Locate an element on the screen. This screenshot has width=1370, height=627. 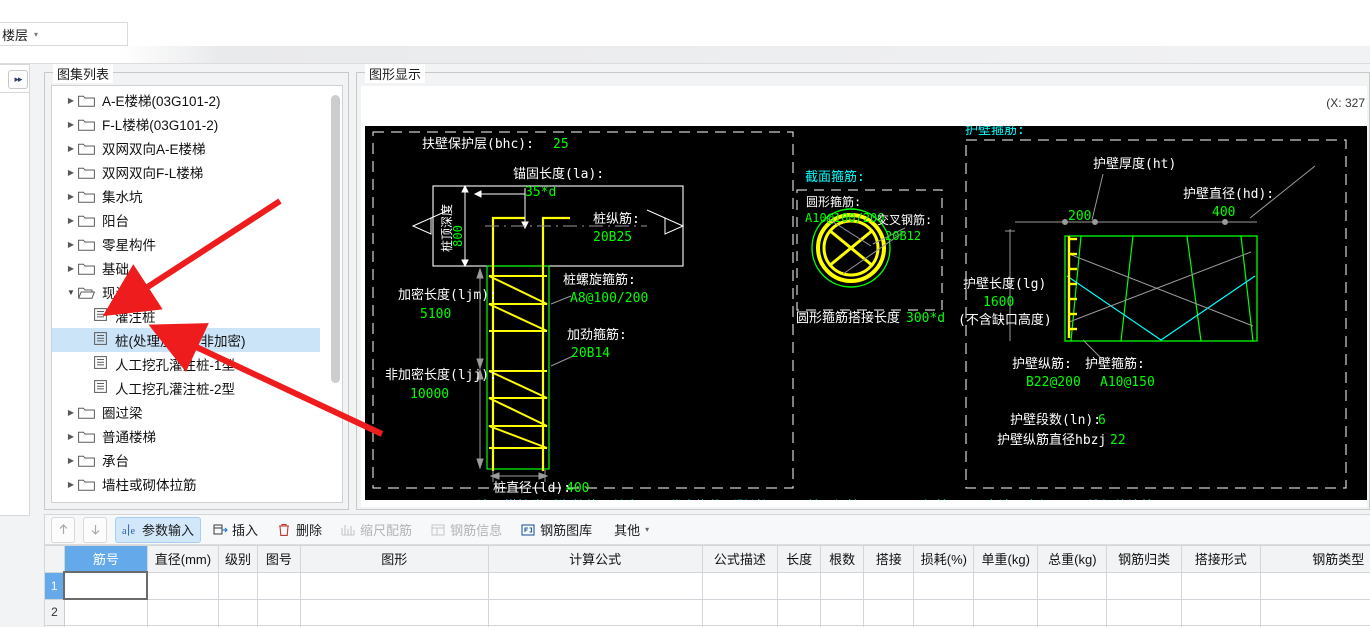
grid-column-header: 级别 is located at coordinates (238, 559).